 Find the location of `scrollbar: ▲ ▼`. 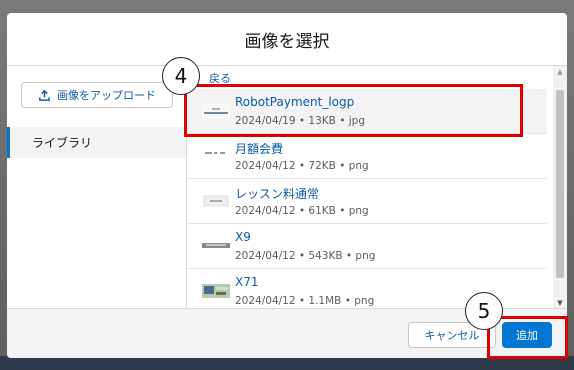

scrollbar: ▲ ▼ is located at coordinates (560, 187).